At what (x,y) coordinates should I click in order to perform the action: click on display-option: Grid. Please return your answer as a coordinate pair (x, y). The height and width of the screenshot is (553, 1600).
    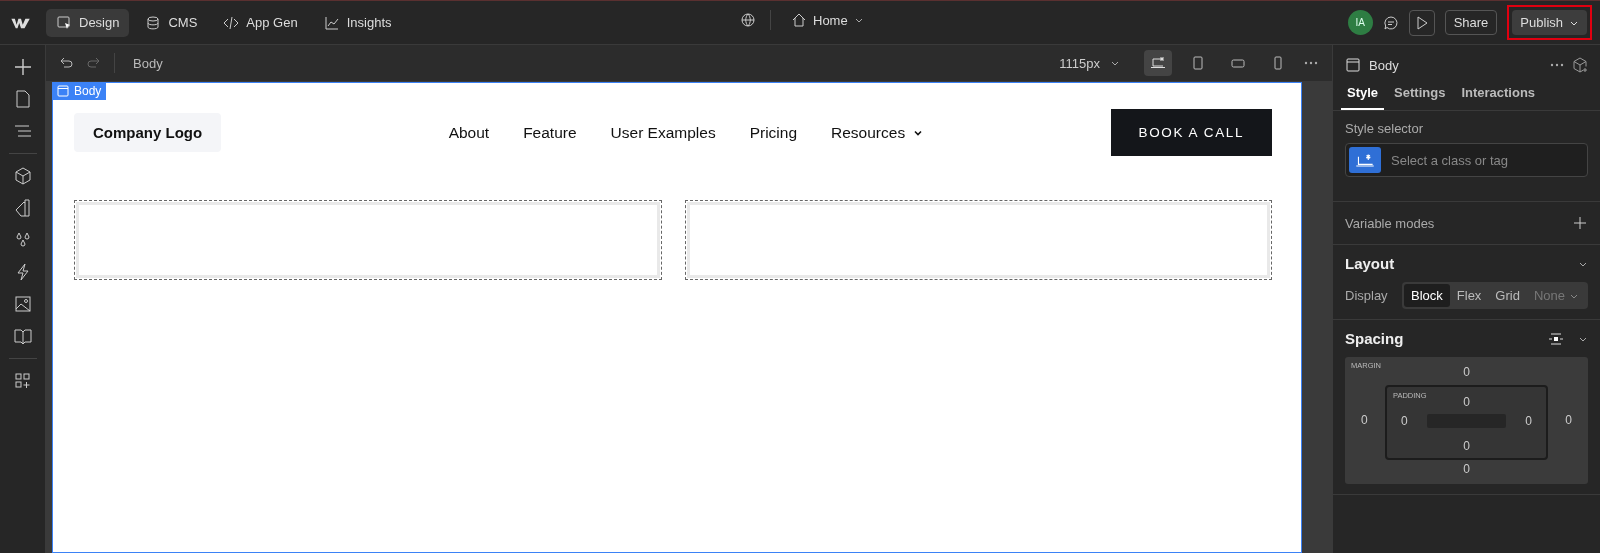
    Looking at the image, I should click on (1507, 295).